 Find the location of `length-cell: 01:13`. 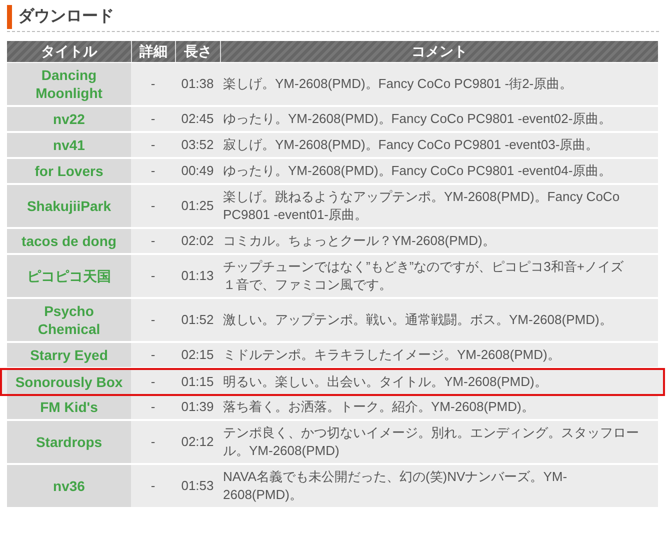

length-cell: 01:13 is located at coordinates (197, 276).